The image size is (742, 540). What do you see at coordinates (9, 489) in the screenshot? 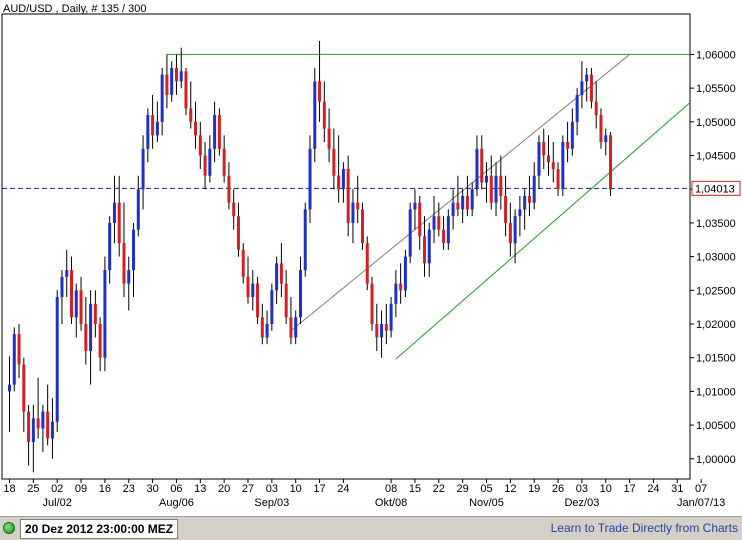
I see `x-tick-label: 18` at bounding box center [9, 489].